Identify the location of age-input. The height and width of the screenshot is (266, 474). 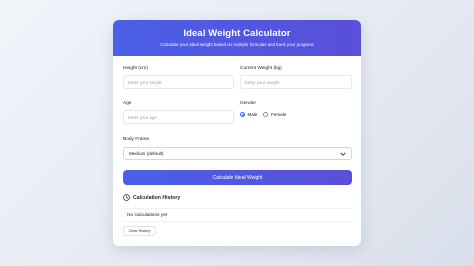
(178, 117).